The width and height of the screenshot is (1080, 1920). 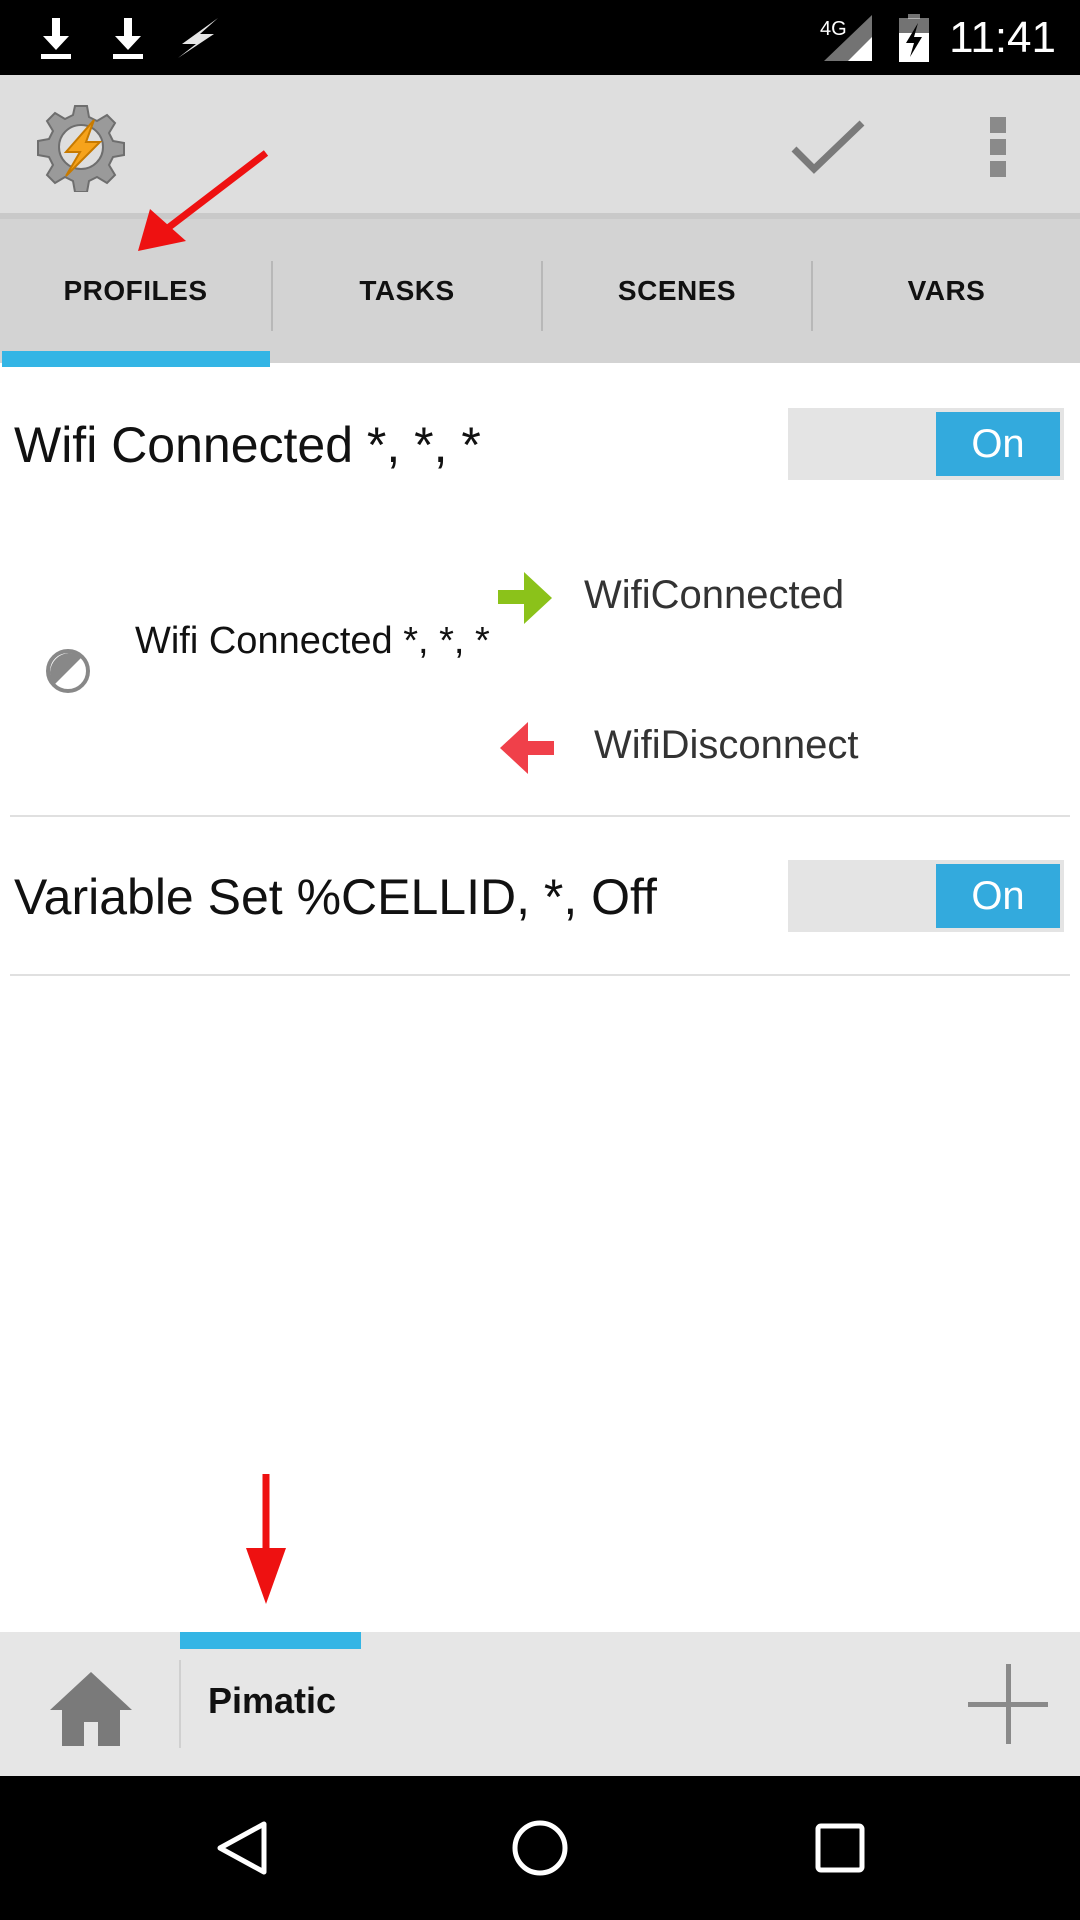 I want to click on home-icon, so click(x=91, y=1708).